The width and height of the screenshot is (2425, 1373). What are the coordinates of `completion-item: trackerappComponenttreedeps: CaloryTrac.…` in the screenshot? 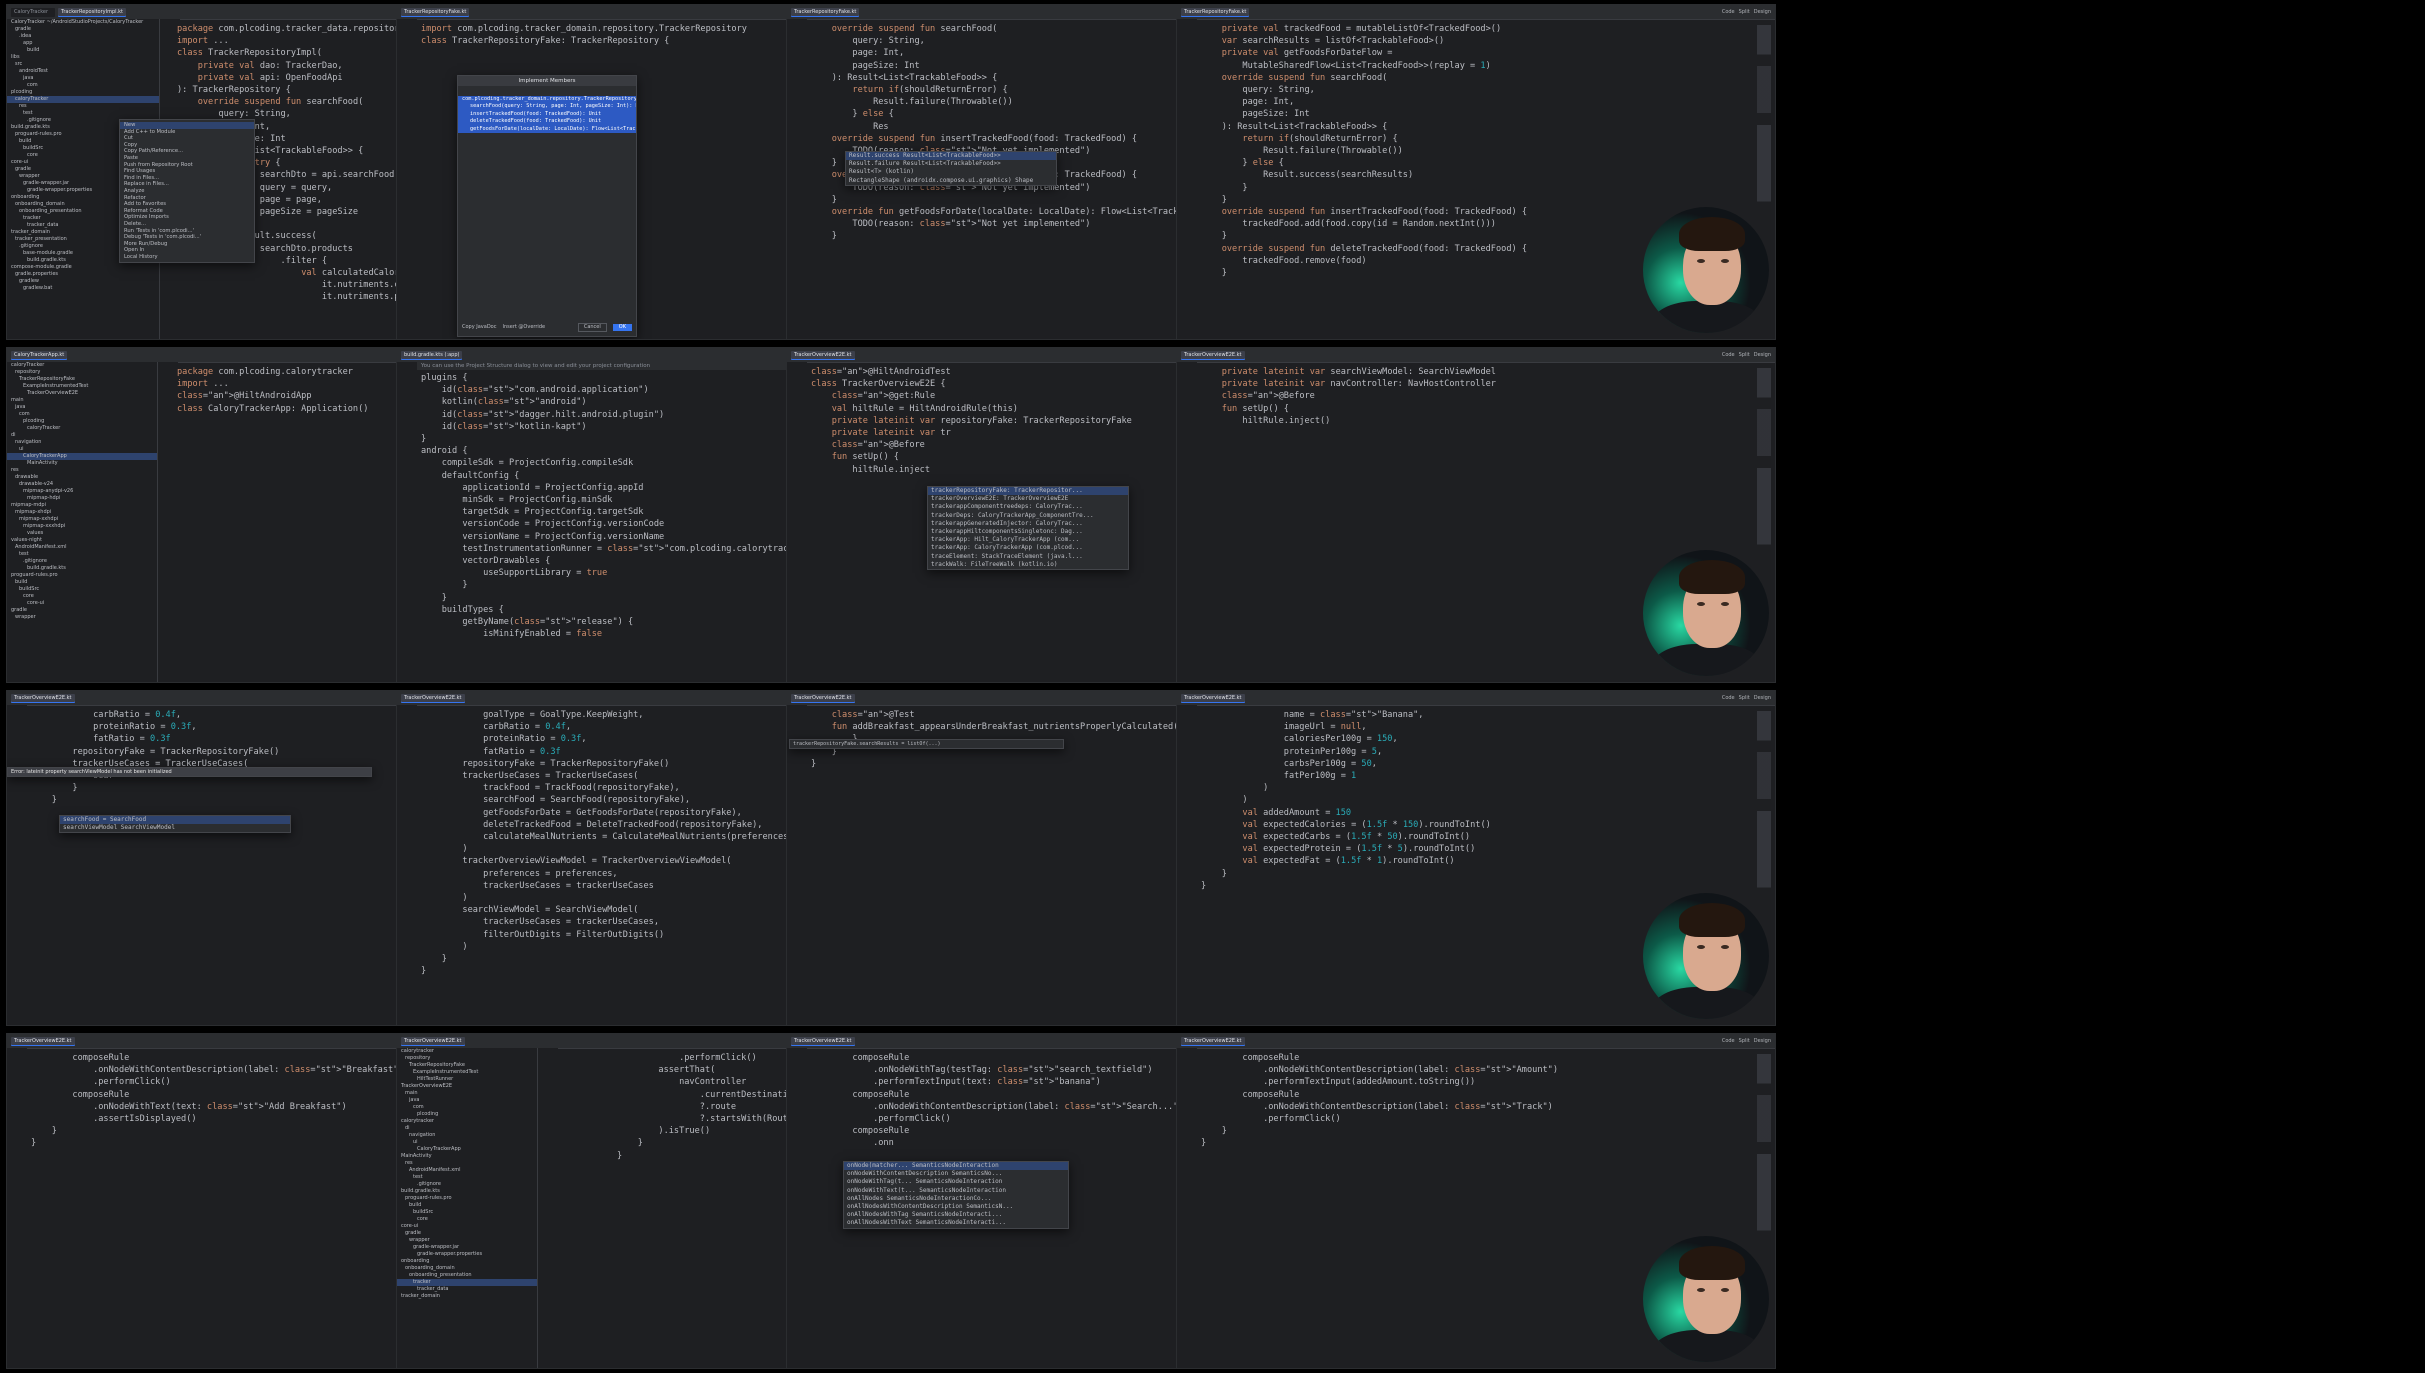 It's located at (1028, 507).